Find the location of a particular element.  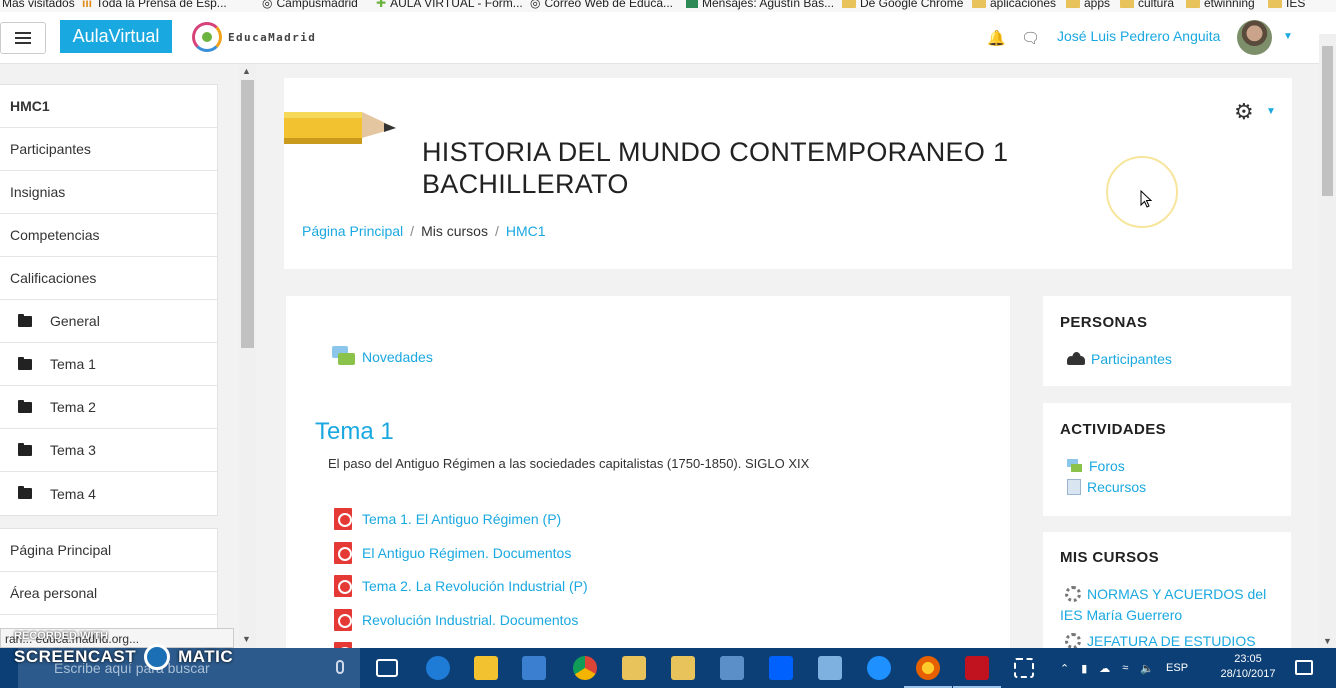

taskbar-clock: 23:05 28/10/2017 is located at coordinates (1248, 667).